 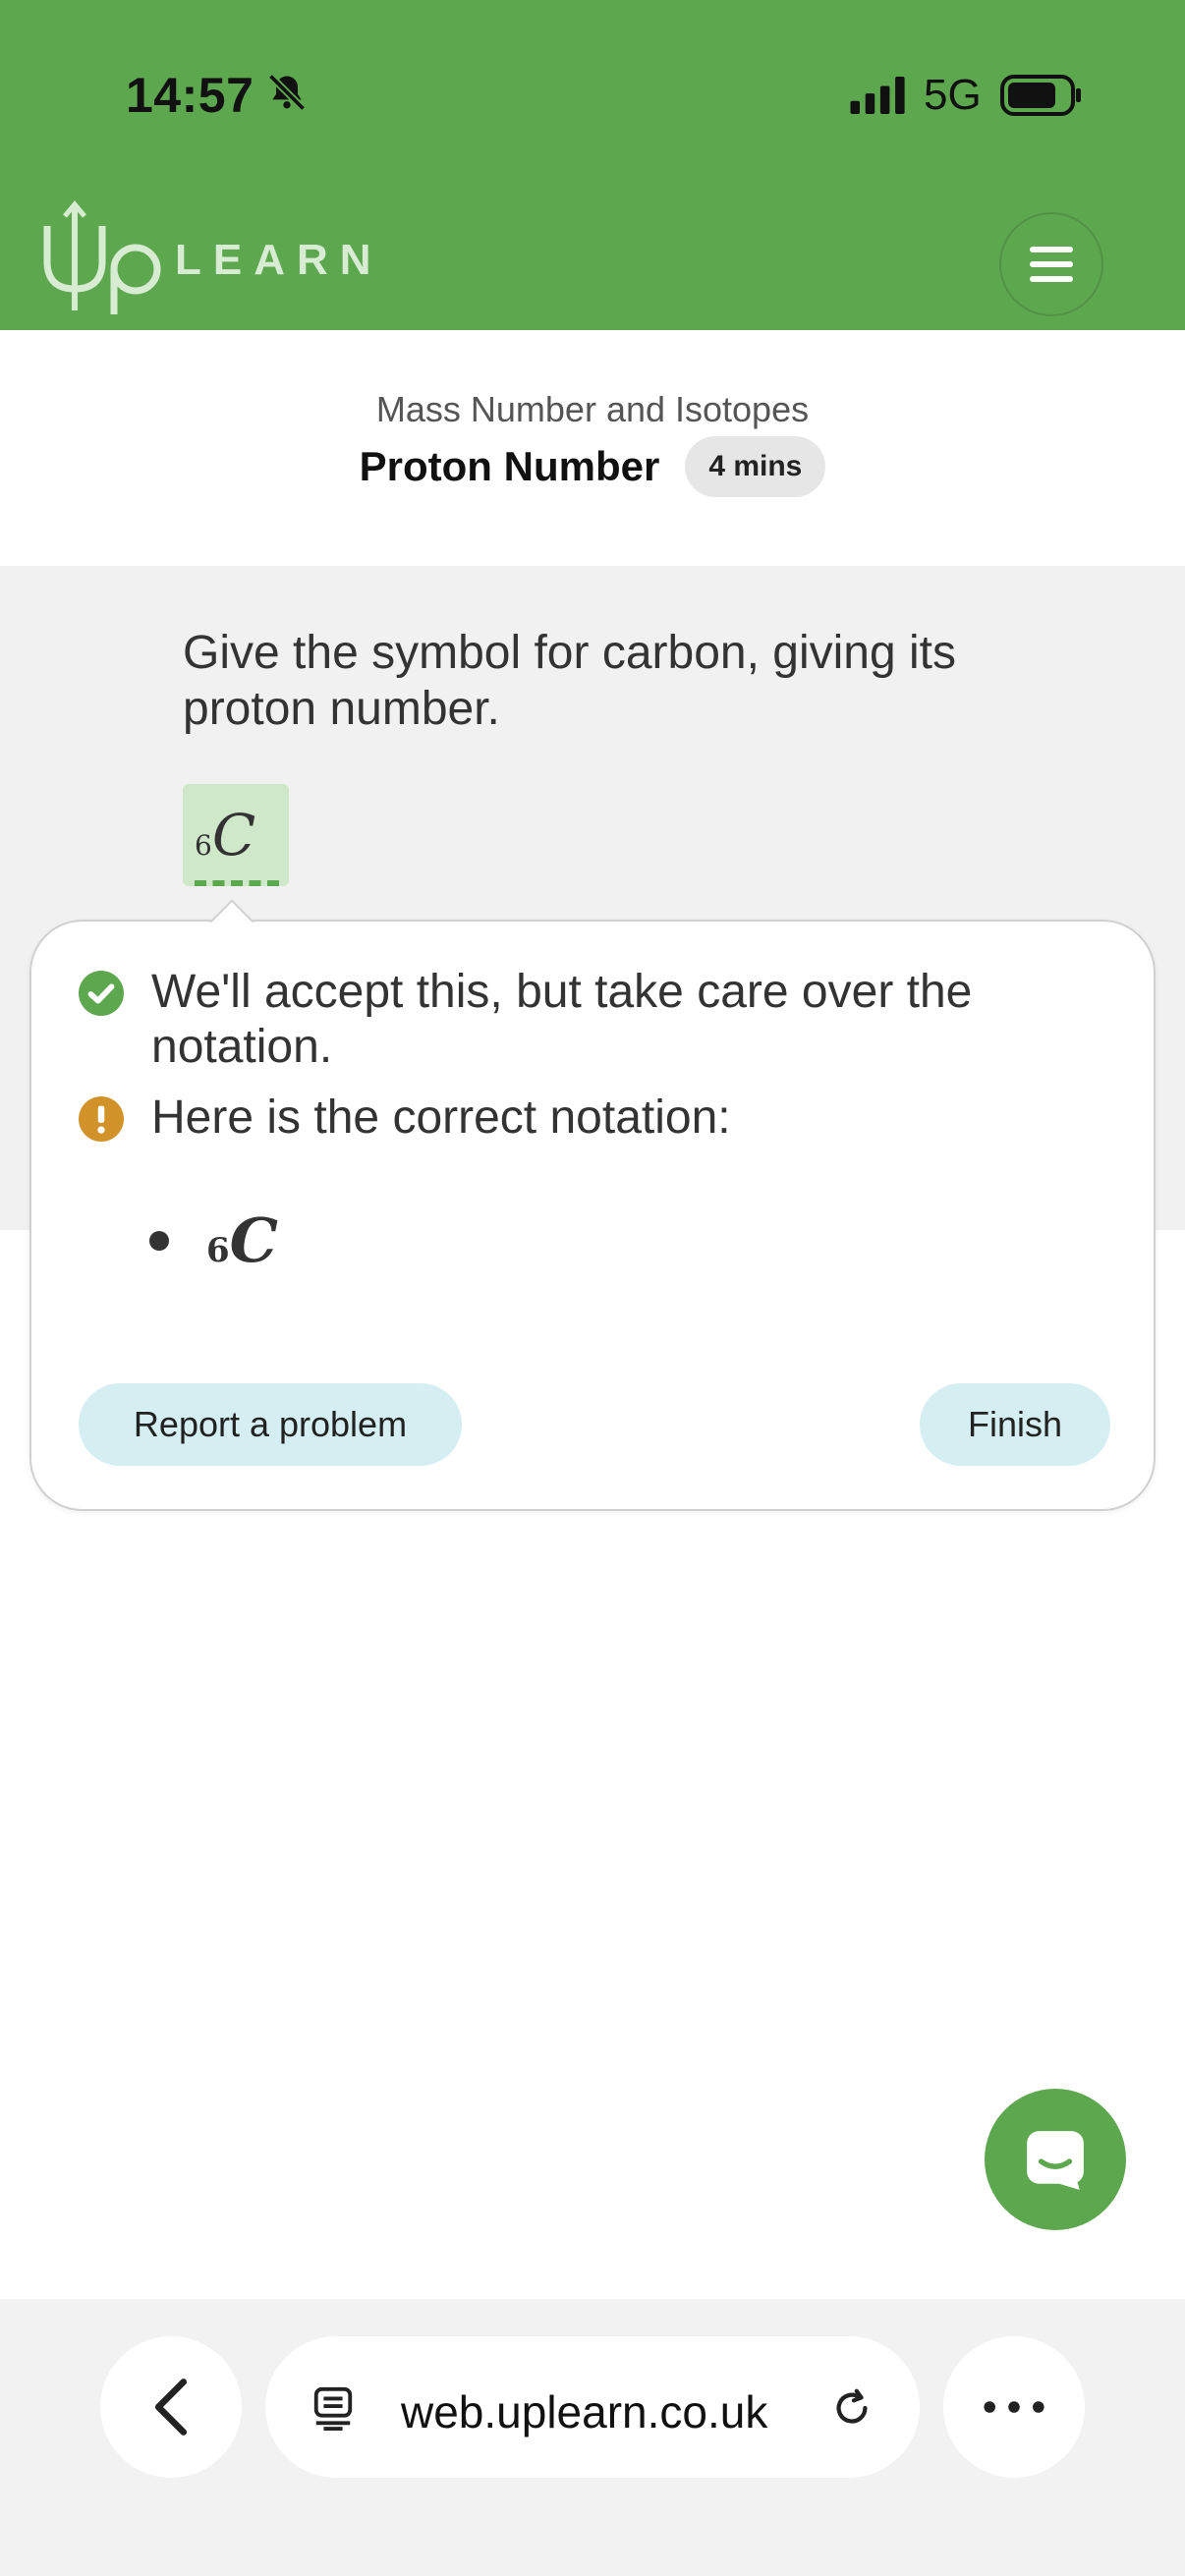 I want to click on status-time: 14:57, so click(x=190, y=95).